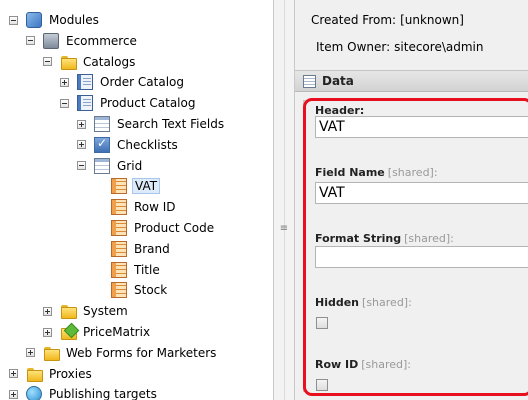 This screenshot has width=528, height=400. I want to click on field-label-text: Field Name, so click(350, 172).